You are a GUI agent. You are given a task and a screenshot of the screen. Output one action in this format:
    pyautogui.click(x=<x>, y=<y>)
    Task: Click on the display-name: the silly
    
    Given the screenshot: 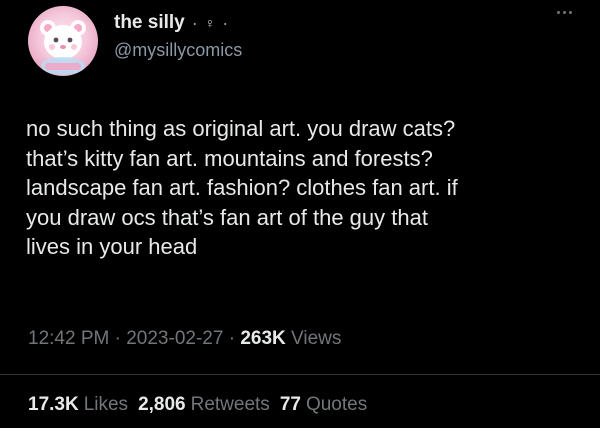 What is the action you would take?
    pyautogui.click(x=149, y=23)
    